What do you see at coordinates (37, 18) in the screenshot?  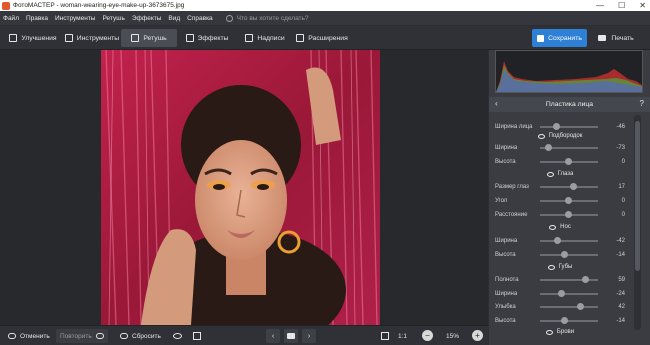 I see `menu-edit: Правка` at bounding box center [37, 18].